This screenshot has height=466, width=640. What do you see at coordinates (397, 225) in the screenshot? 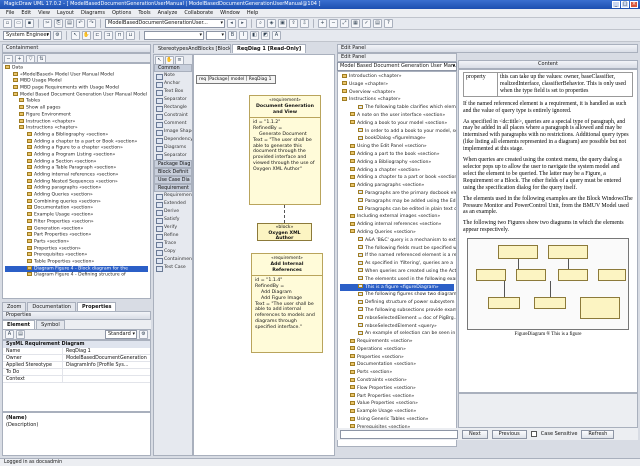
I see `edit-panel-item: Adding internal references «section»` at bounding box center [397, 225].